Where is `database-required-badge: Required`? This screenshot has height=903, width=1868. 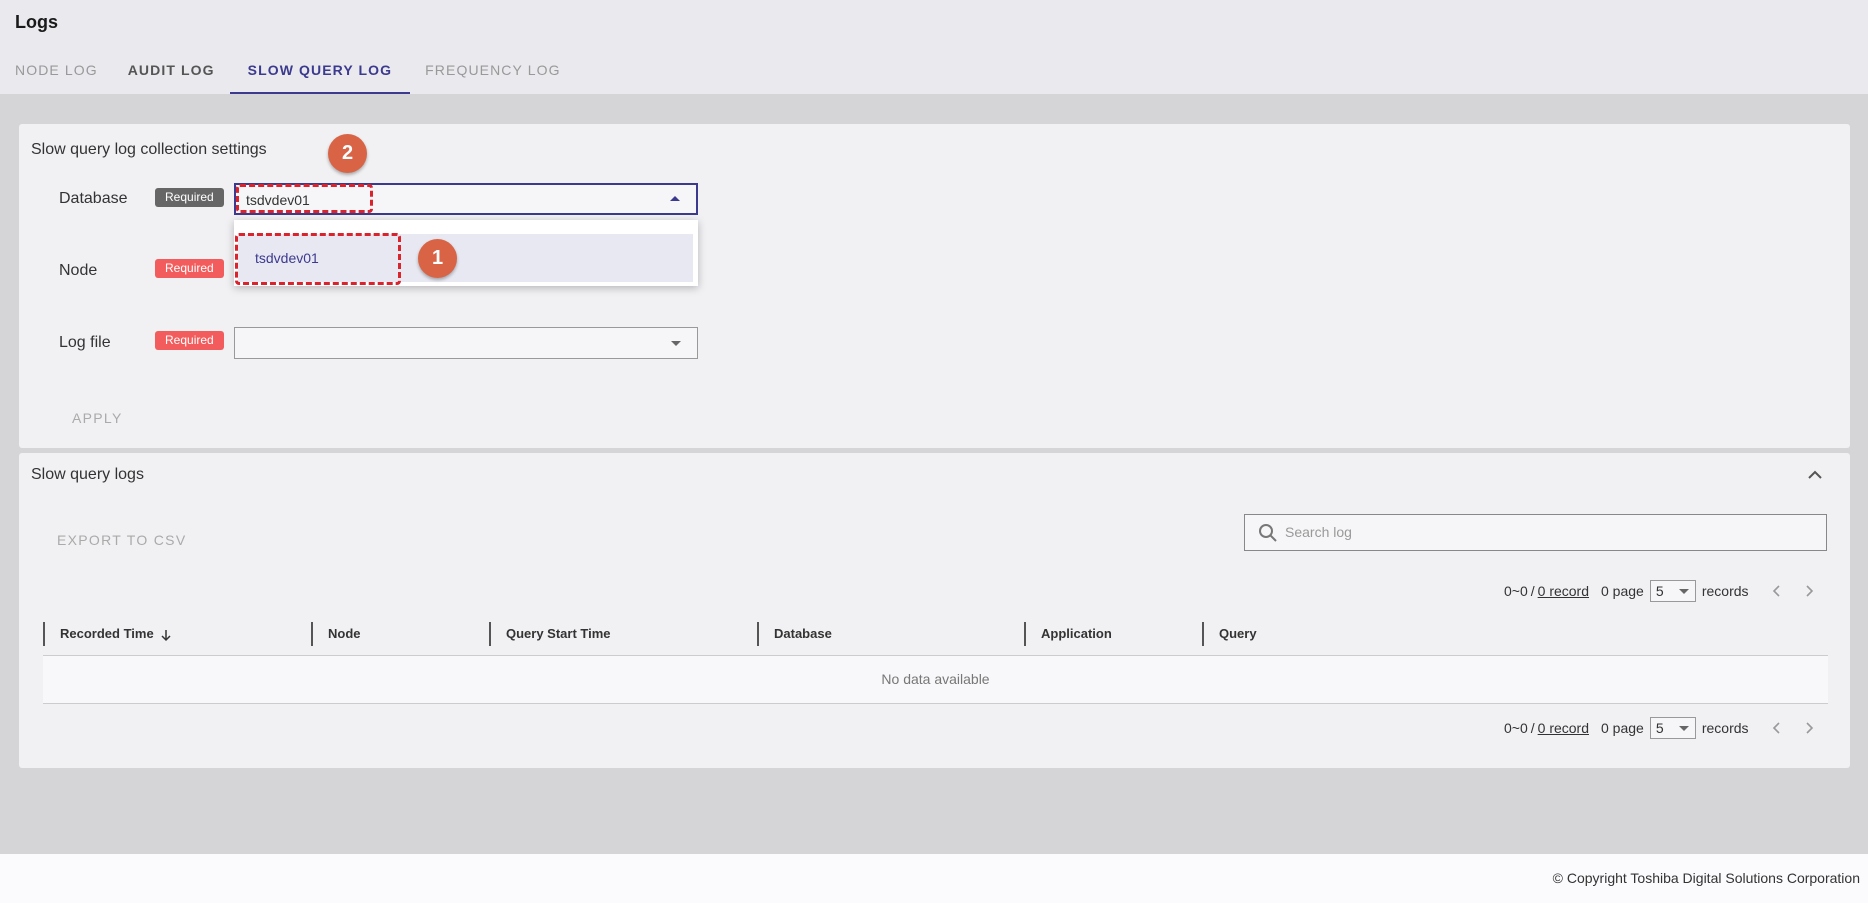 database-required-badge: Required is located at coordinates (189, 197).